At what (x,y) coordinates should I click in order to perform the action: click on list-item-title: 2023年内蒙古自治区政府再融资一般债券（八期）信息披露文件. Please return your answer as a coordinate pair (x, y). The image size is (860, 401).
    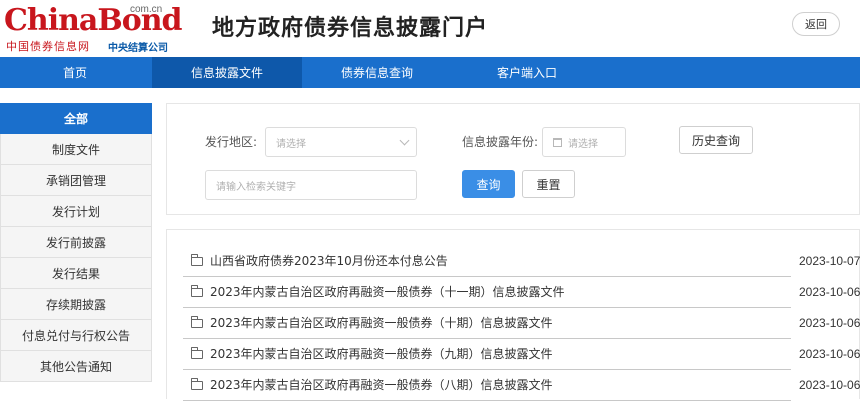
    Looking at the image, I should click on (381, 385).